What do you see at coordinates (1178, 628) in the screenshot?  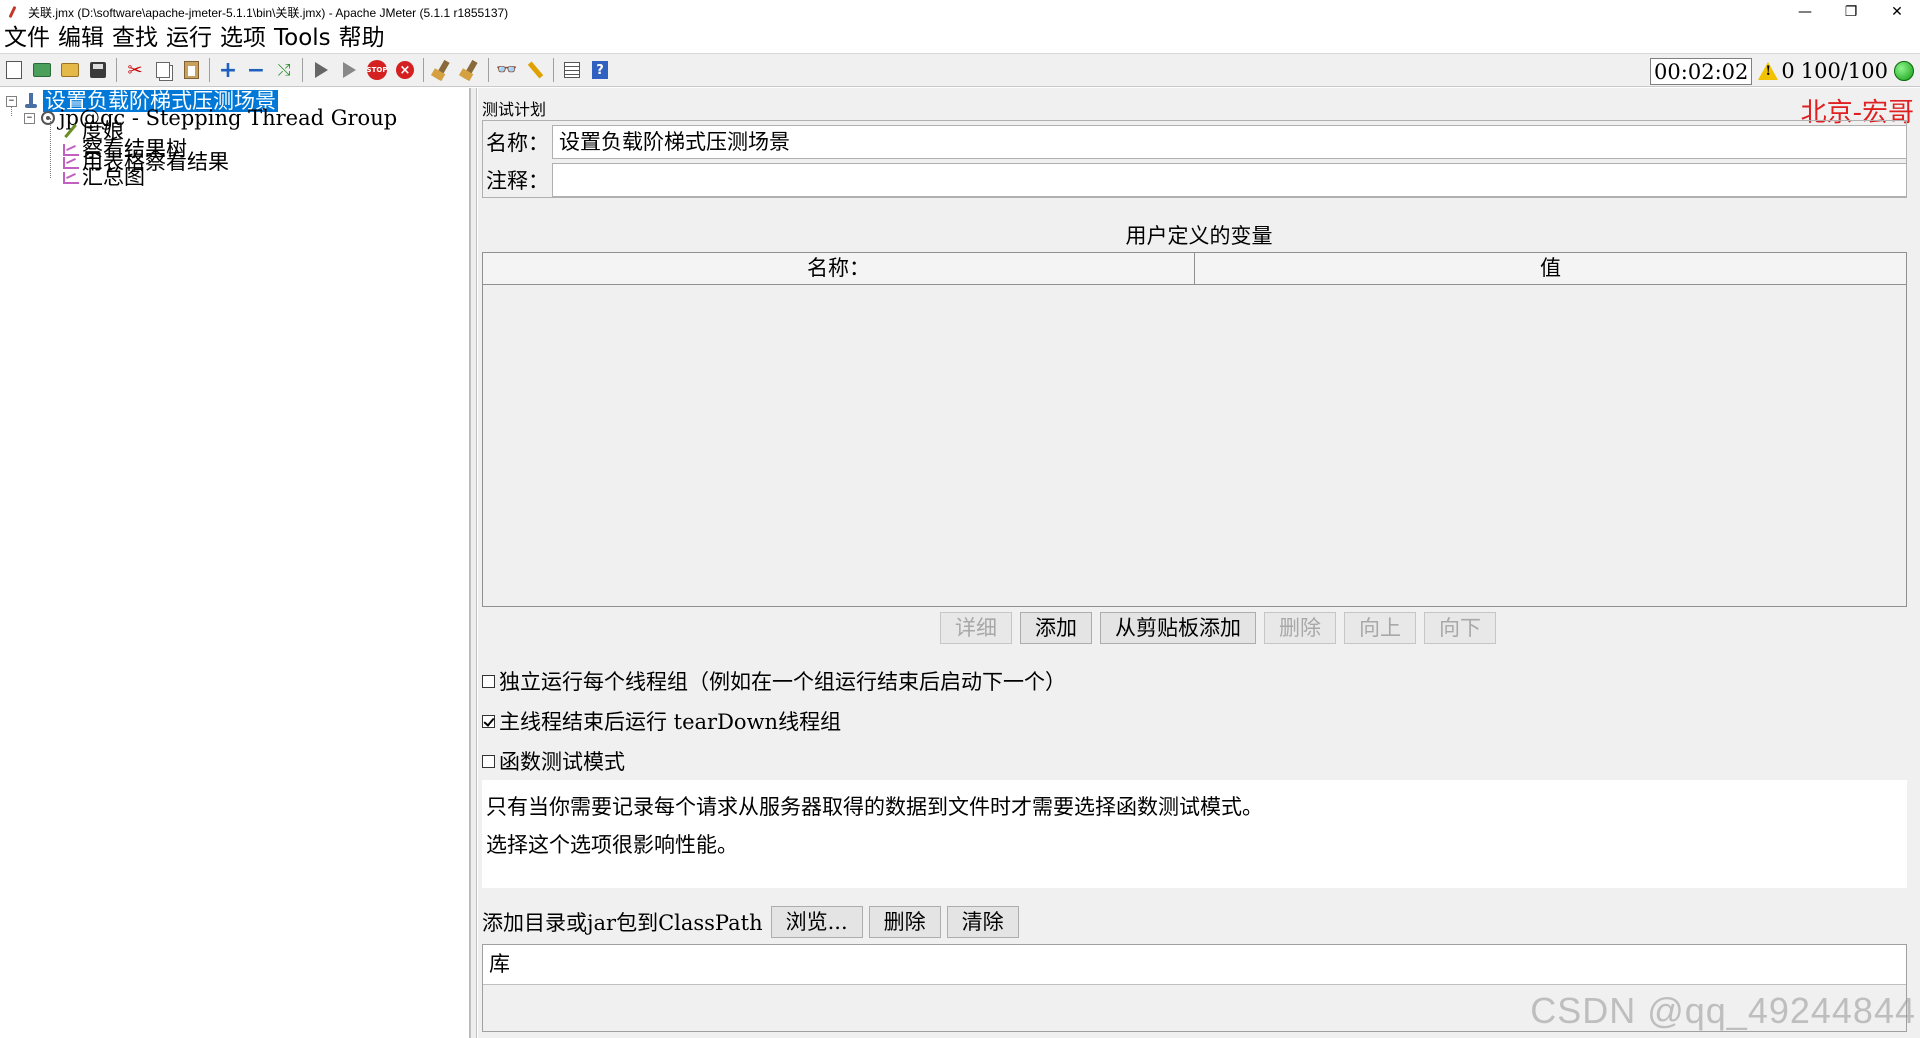 I see `add-from-clipboard-button: 从剪贴板添加` at bounding box center [1178, 628].